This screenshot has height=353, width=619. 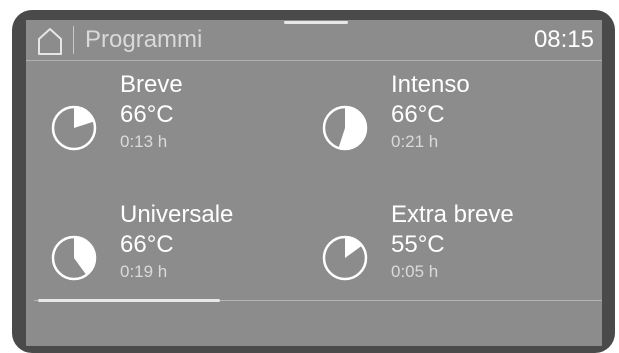 What do you see at coordinates (129, 300) in the screenshot?
I see `scroll-thumb` at bounding box center [129, 300].